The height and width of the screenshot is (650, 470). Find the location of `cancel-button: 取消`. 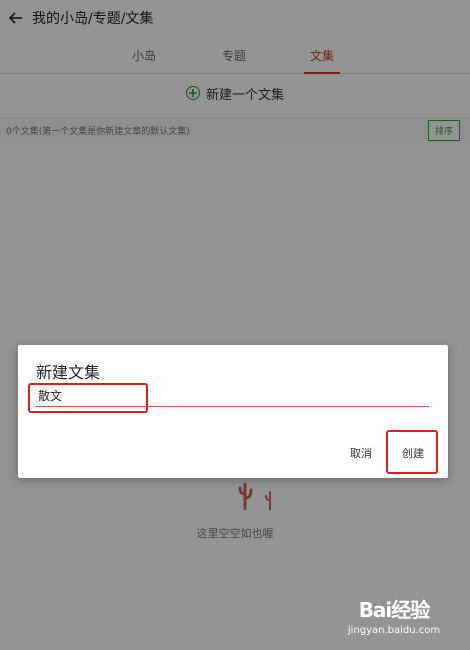

cancel-button: 取消 is located at coordinates (361, 453).